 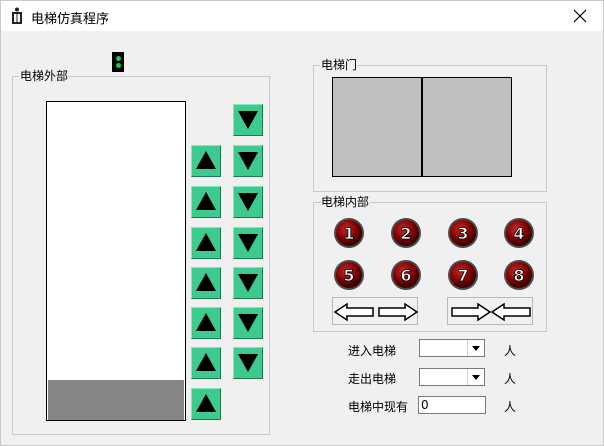 I want to click on status-light, so click(x=118, y=62).